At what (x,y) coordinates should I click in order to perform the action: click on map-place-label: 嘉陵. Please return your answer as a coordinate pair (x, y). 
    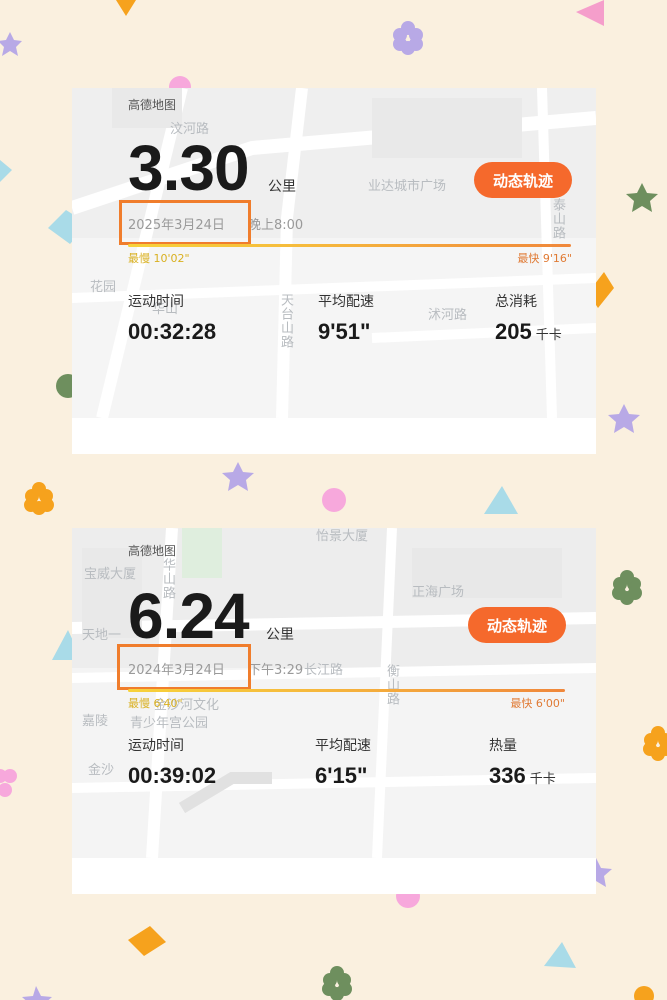
    Looking at the image, I should click on (95, 721).